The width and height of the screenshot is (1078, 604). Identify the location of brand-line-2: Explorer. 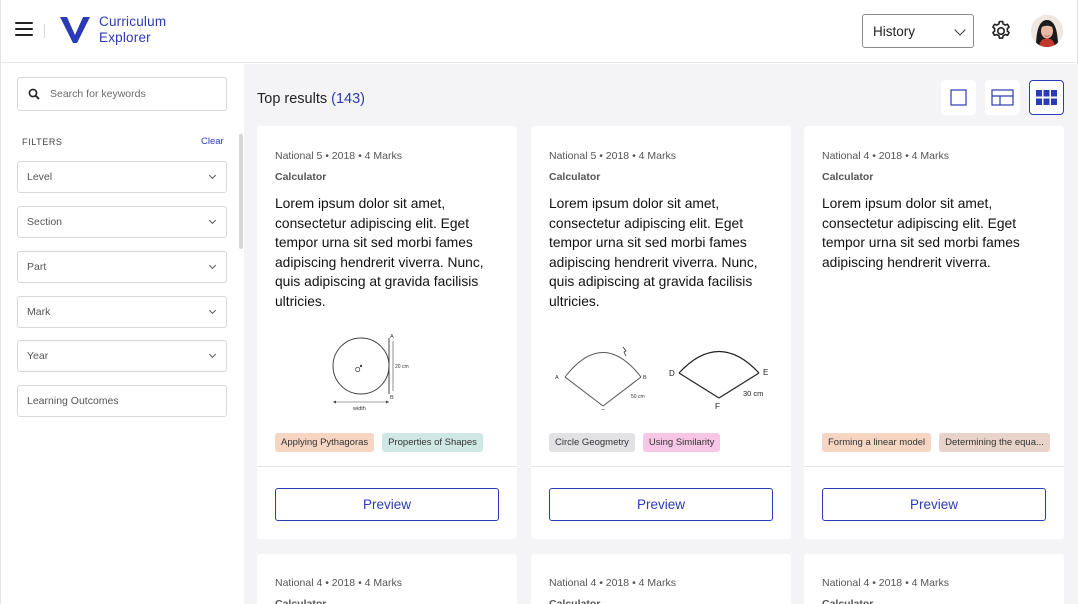
(125, 37).